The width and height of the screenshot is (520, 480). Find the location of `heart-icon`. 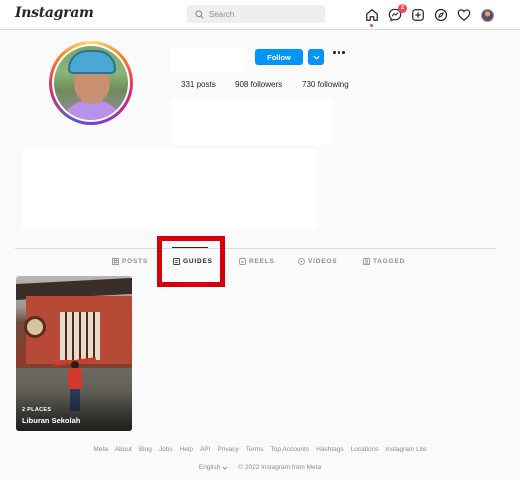

heart-icon is located at coordinates (464, 15).